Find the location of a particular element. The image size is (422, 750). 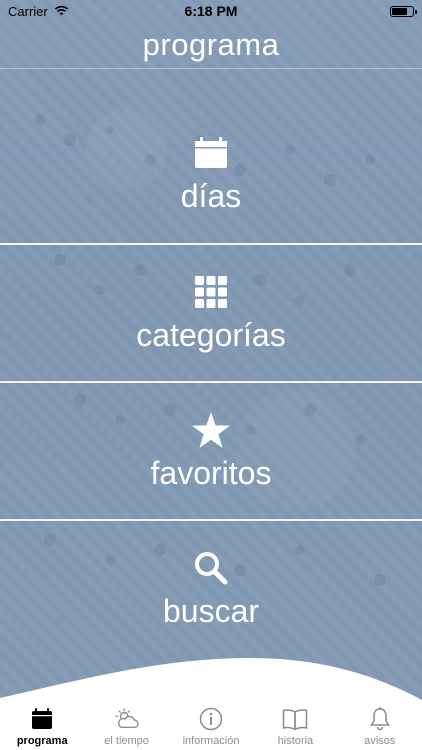

star-icon is located at coordinates (211, 430).